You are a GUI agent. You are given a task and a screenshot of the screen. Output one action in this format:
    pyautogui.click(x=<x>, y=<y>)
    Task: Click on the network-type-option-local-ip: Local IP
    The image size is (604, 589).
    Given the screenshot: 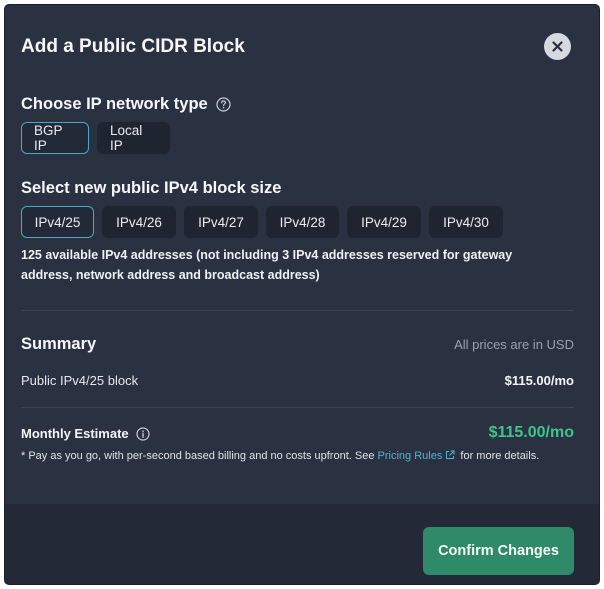 What is the action you would take?
    pyautogui.click(x=133, y=138)
    